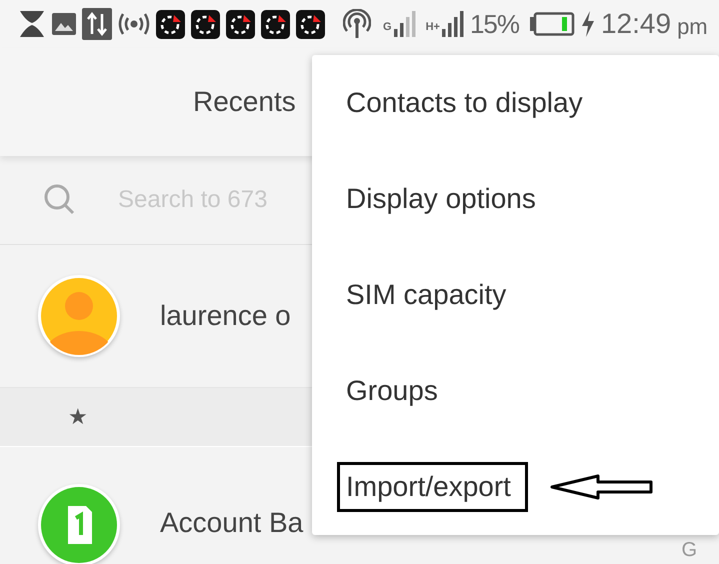  I want to click on recents-tab: Recents, so click(244, 102).